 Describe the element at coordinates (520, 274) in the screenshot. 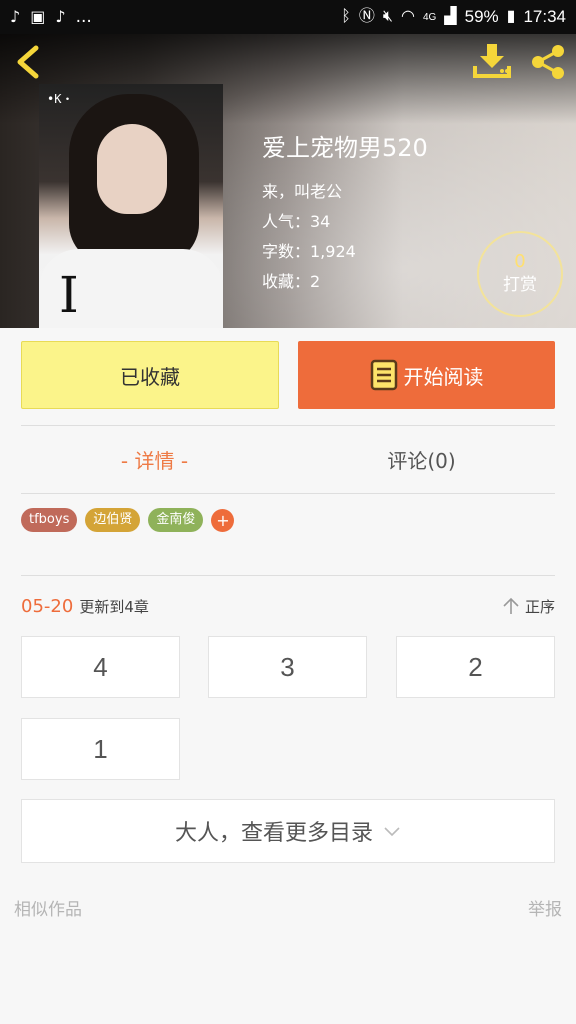

I see `reward-button: 0 打赏` at that location.